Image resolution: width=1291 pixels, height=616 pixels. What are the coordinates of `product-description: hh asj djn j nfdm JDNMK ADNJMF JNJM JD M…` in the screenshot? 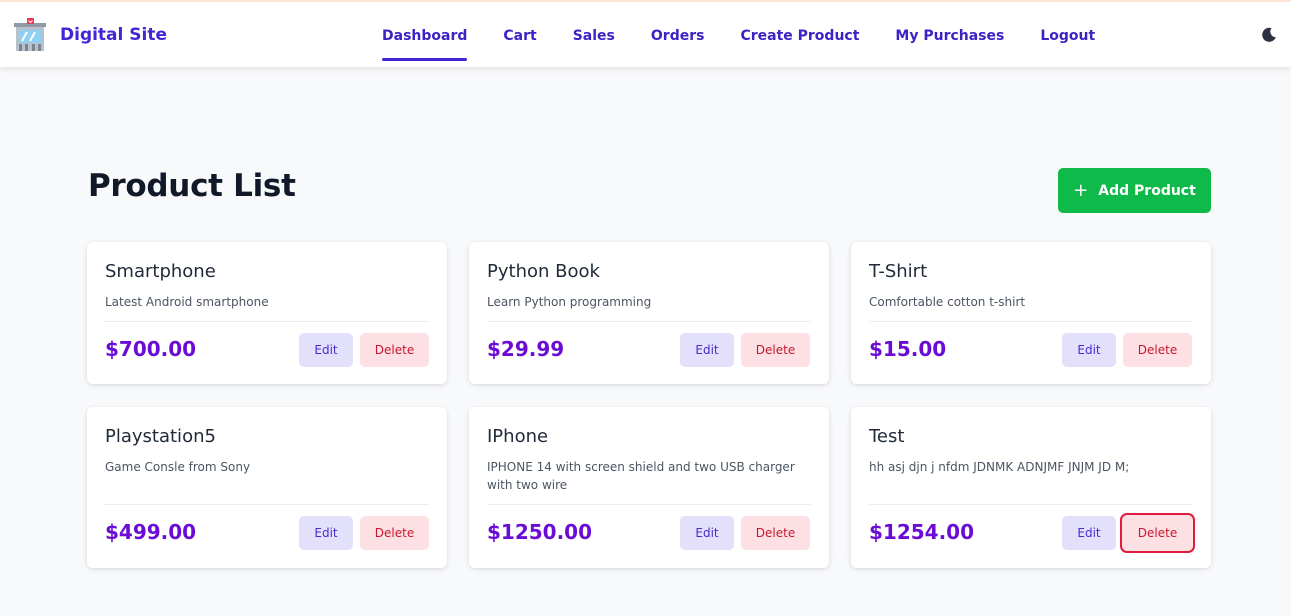 It's located at (999, 467).